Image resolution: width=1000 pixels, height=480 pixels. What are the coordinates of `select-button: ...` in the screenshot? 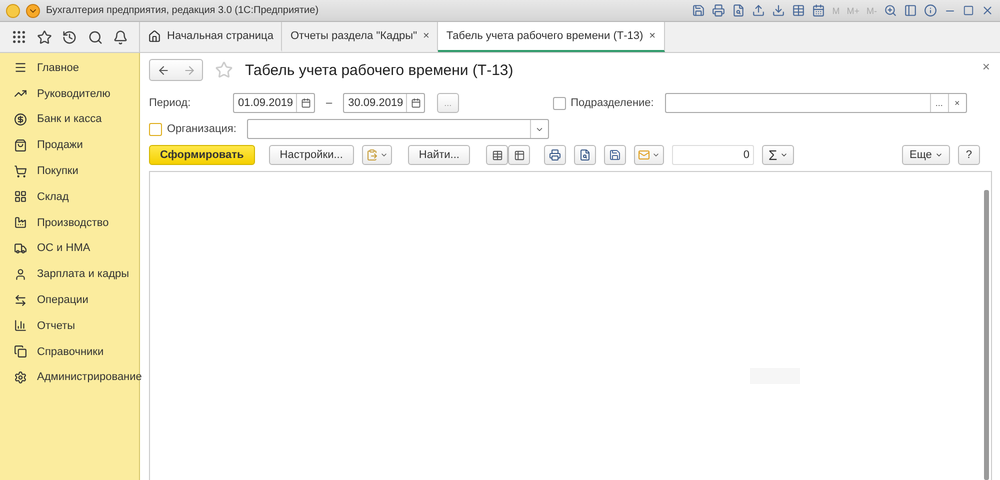 It's located at (939, 103).